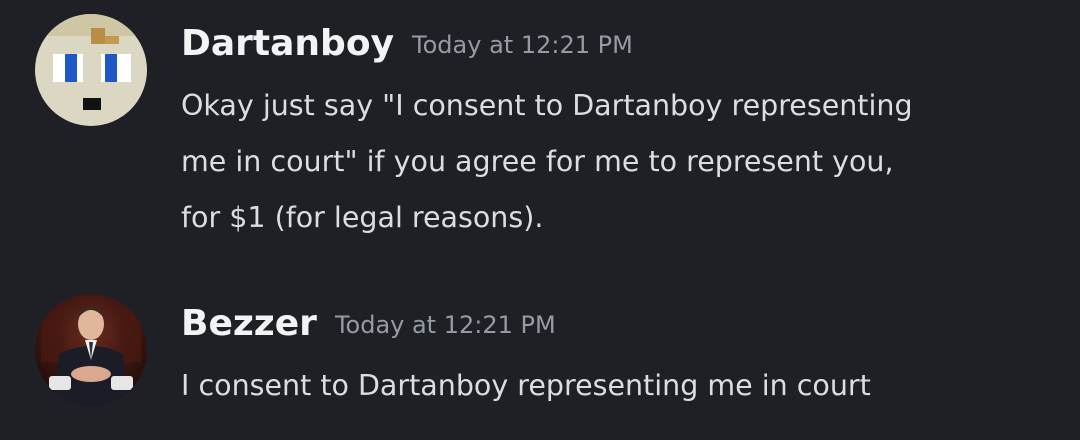  Describe the element at coordinates (362, 217) in the screenshot. I see `message-line: for $1 (for legal reasons).` at that location.